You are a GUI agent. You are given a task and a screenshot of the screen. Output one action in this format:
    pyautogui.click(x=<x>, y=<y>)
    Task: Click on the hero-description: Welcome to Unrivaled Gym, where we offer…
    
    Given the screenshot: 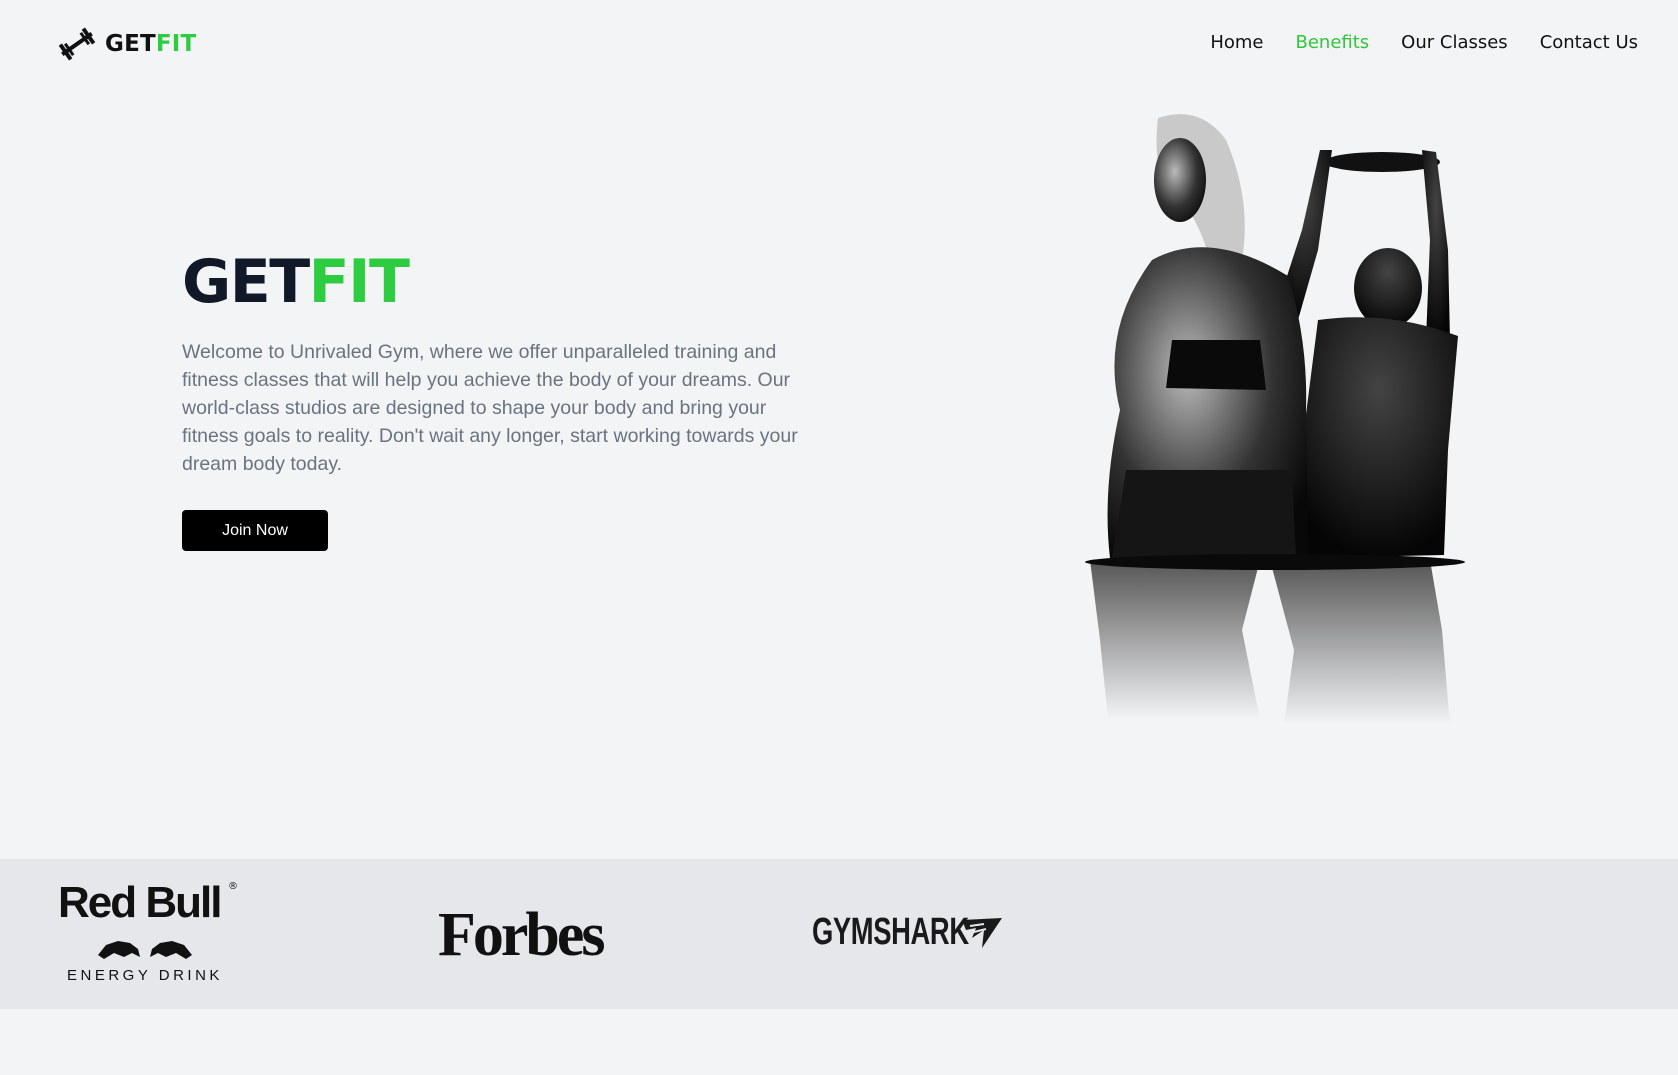 What is the action you would take?
    pyautogui.click(x=490, y=408)
    